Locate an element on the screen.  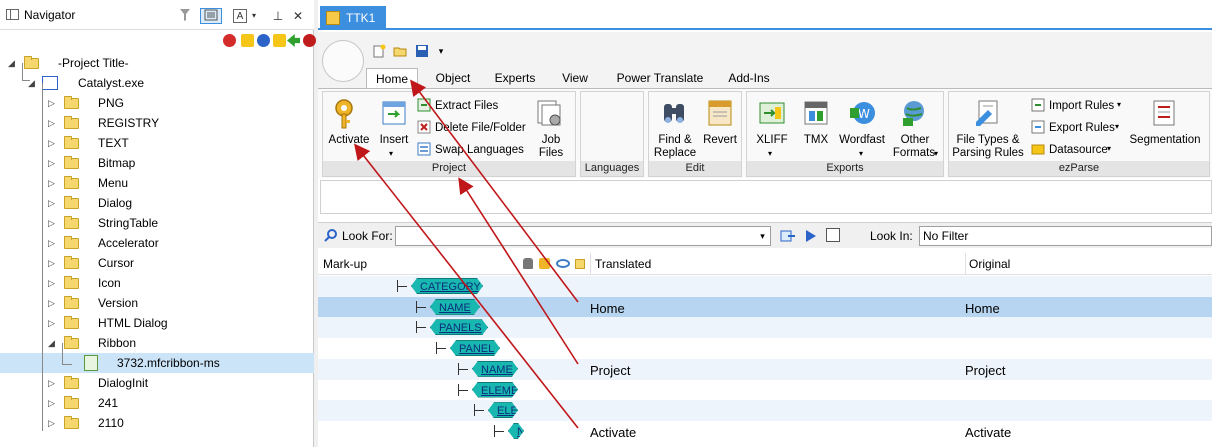
datasource-label: Datasource is located at coordinates (1078, 150).